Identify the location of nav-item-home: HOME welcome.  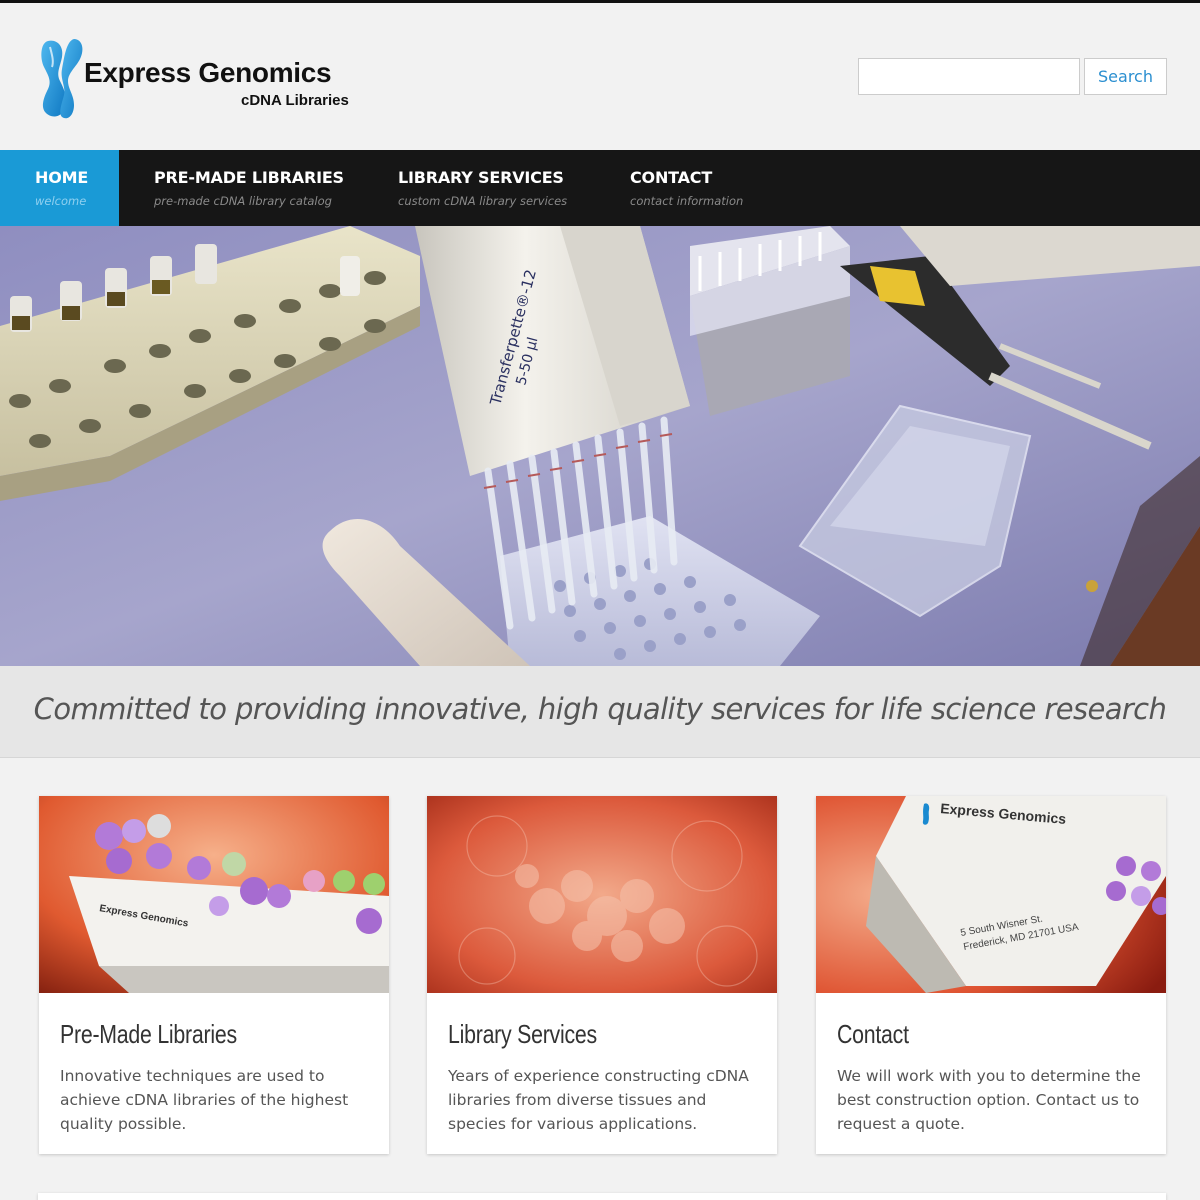
(59, 188).